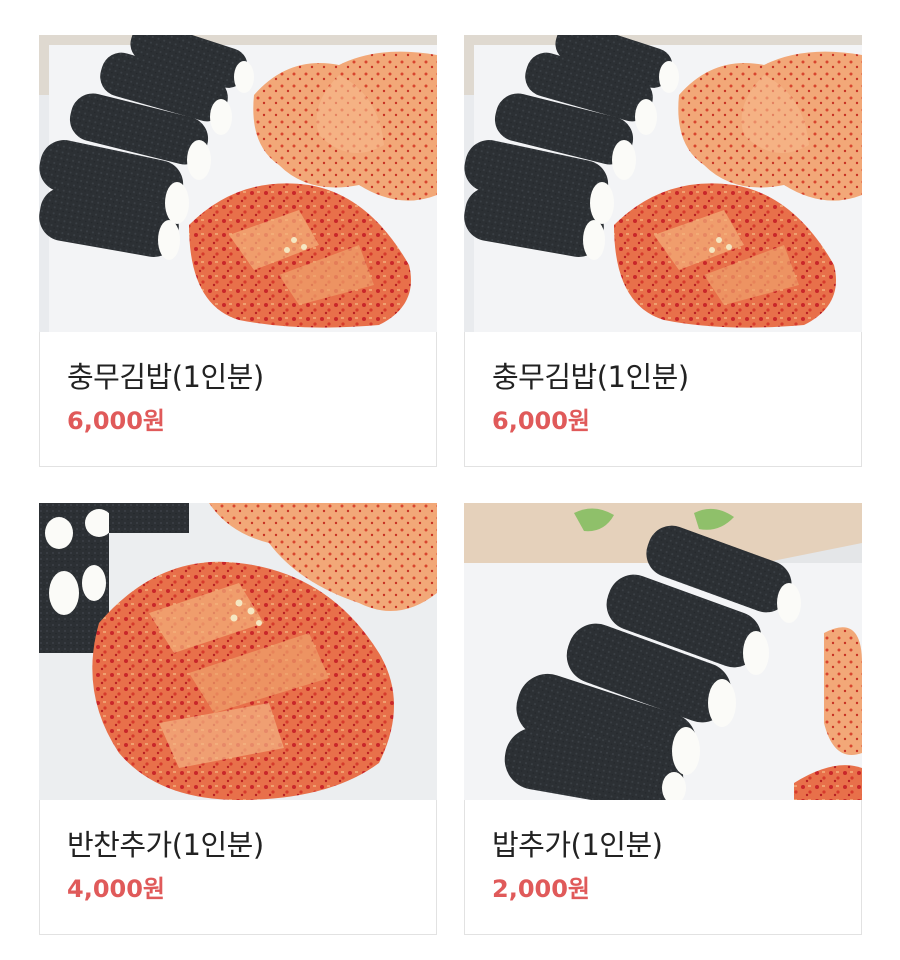  I want to click on seaweed-rice-rolls-photo, so click(663, 651).